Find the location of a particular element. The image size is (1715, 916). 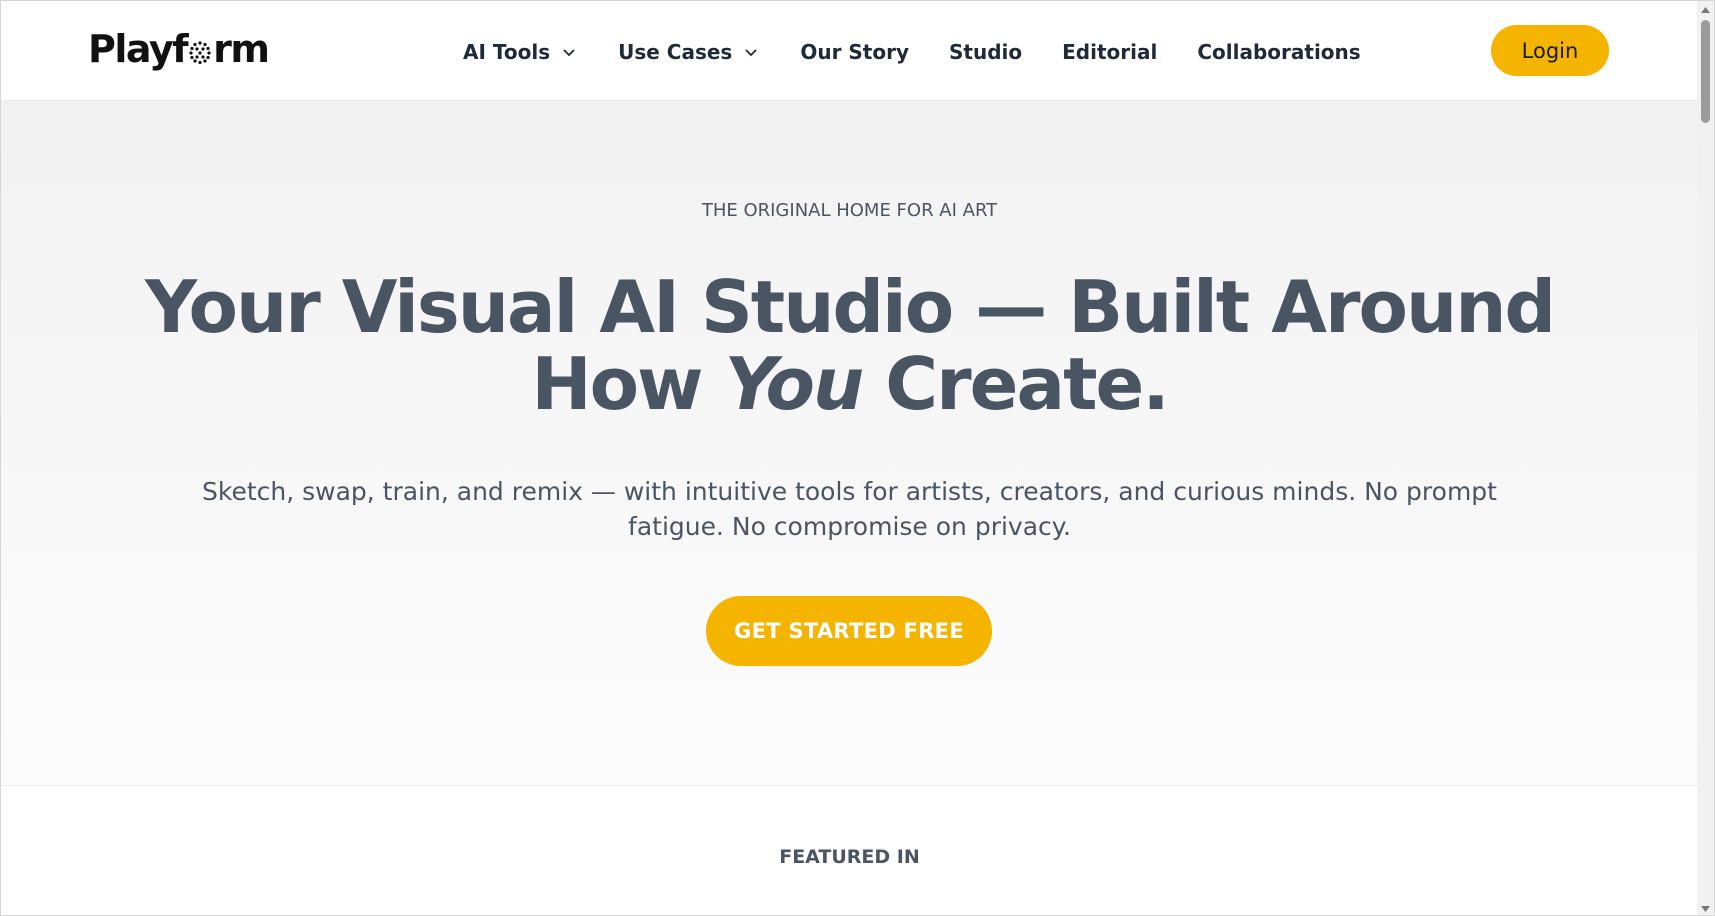

login-button: Login is located at coordinates (1550, 50).